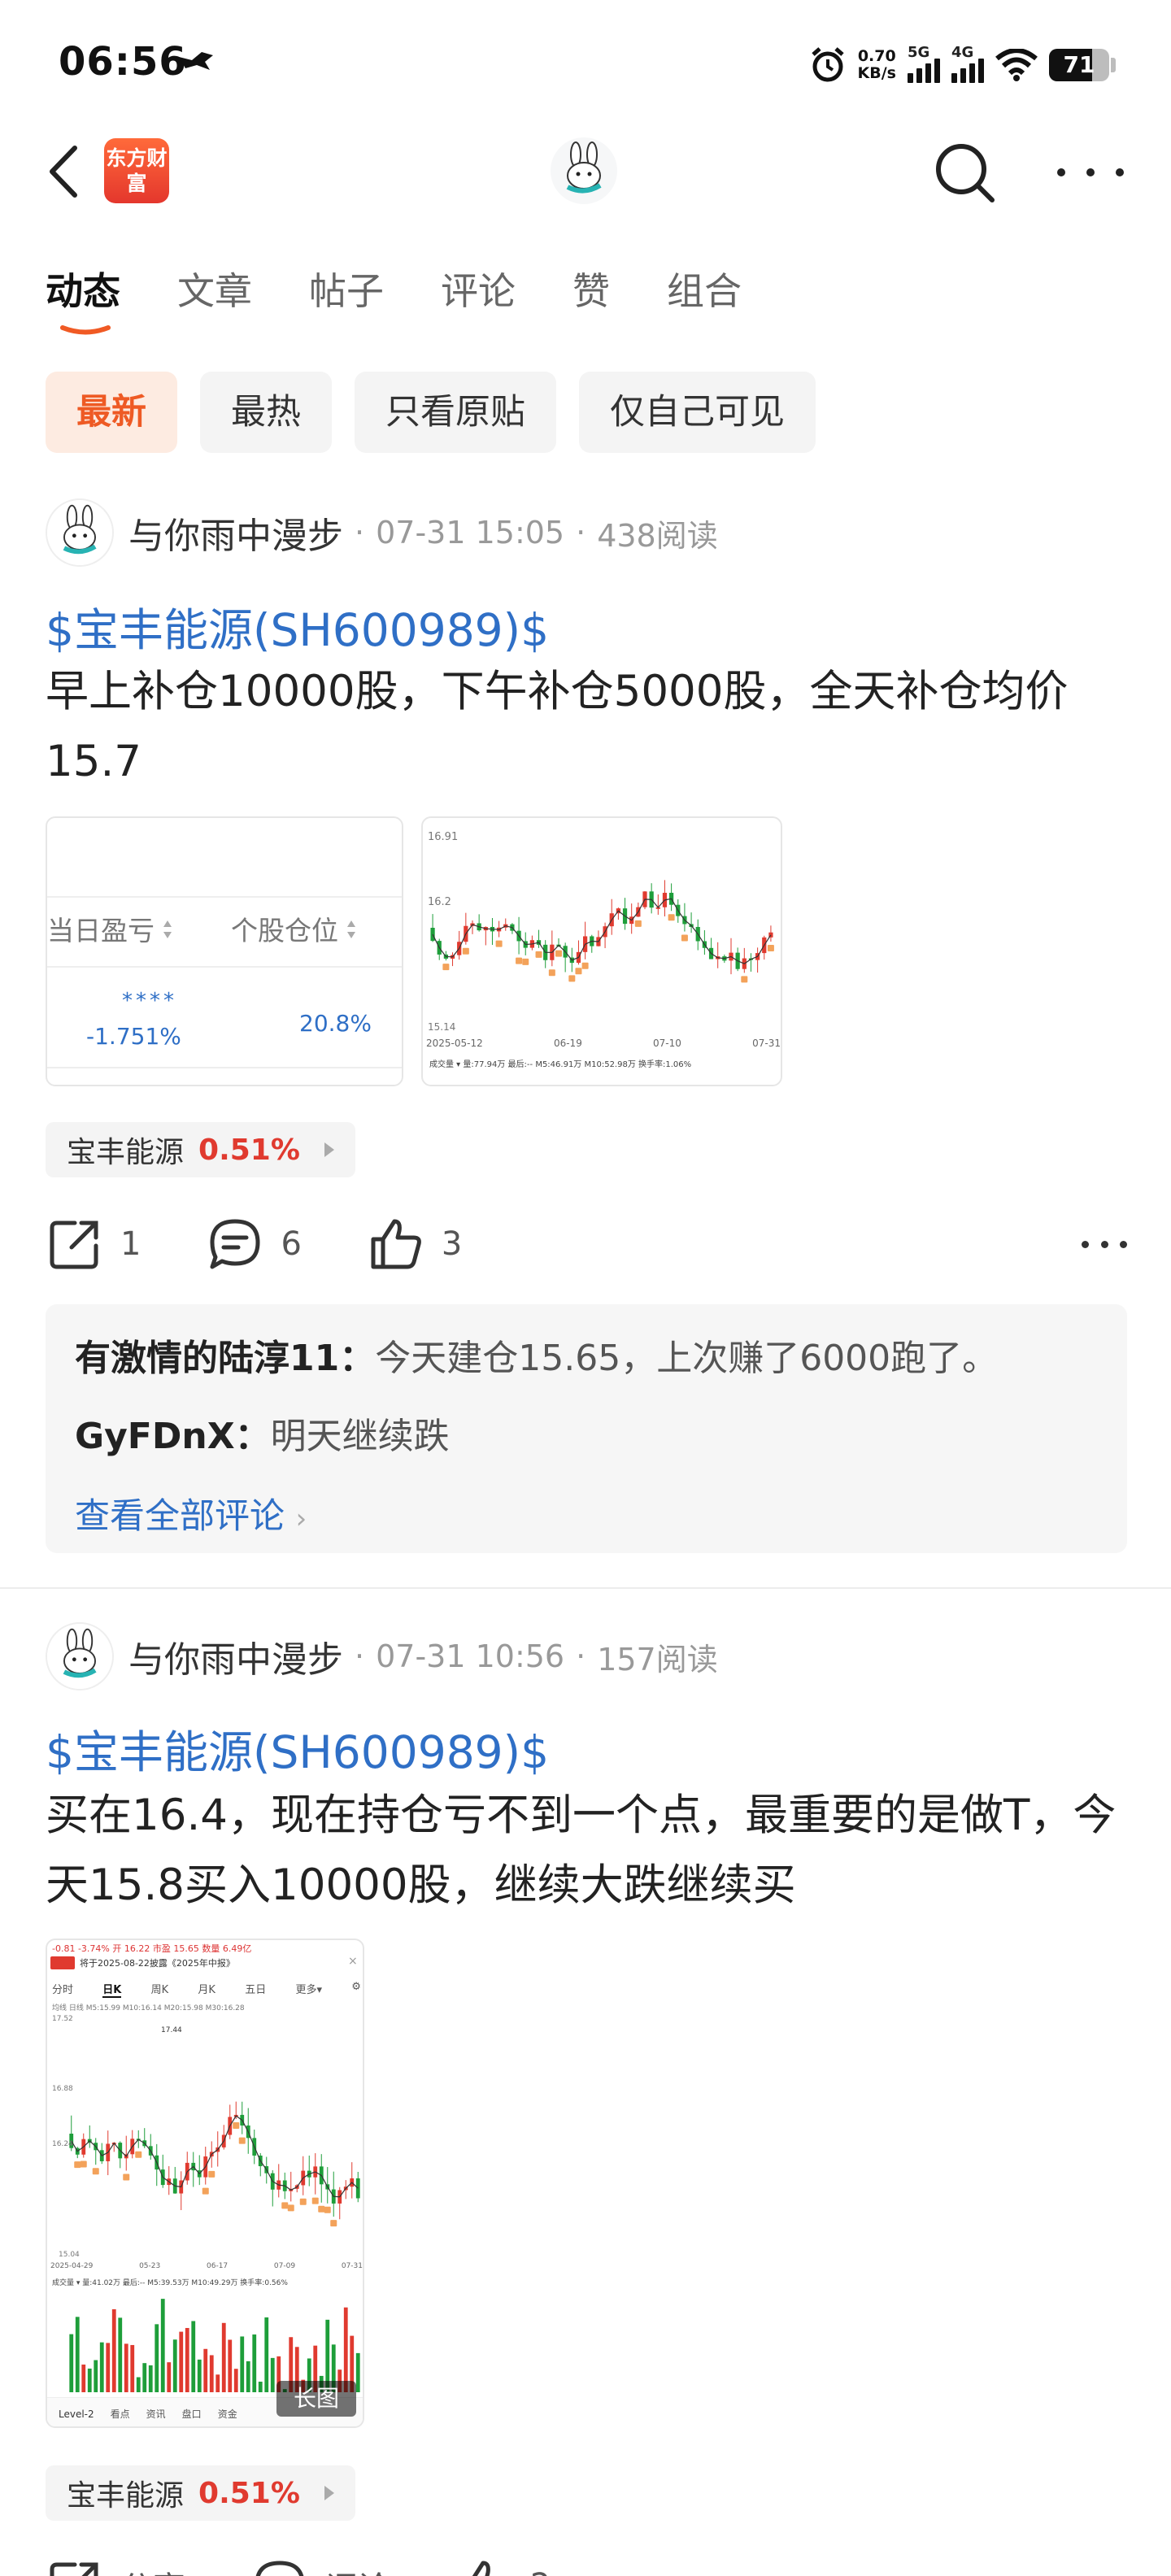  What do you see at coordinates (1017, 65) in the screenshot?
I see `wifi-icon` at bounding box center [1017, 65].